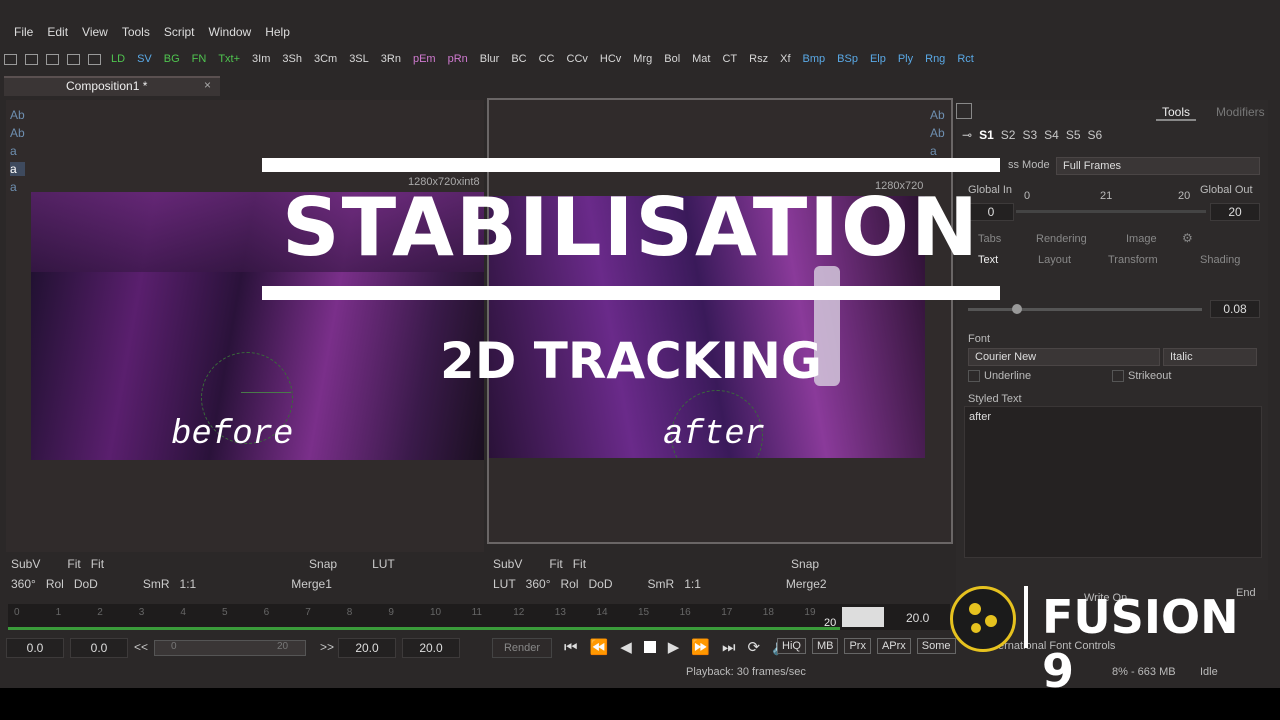 This screenshot has height=720, width=1280. What do you see at coordinates (893, 646) in the screenshot?
I see `aprx-button: APrx` at bounding box center [893, 646].